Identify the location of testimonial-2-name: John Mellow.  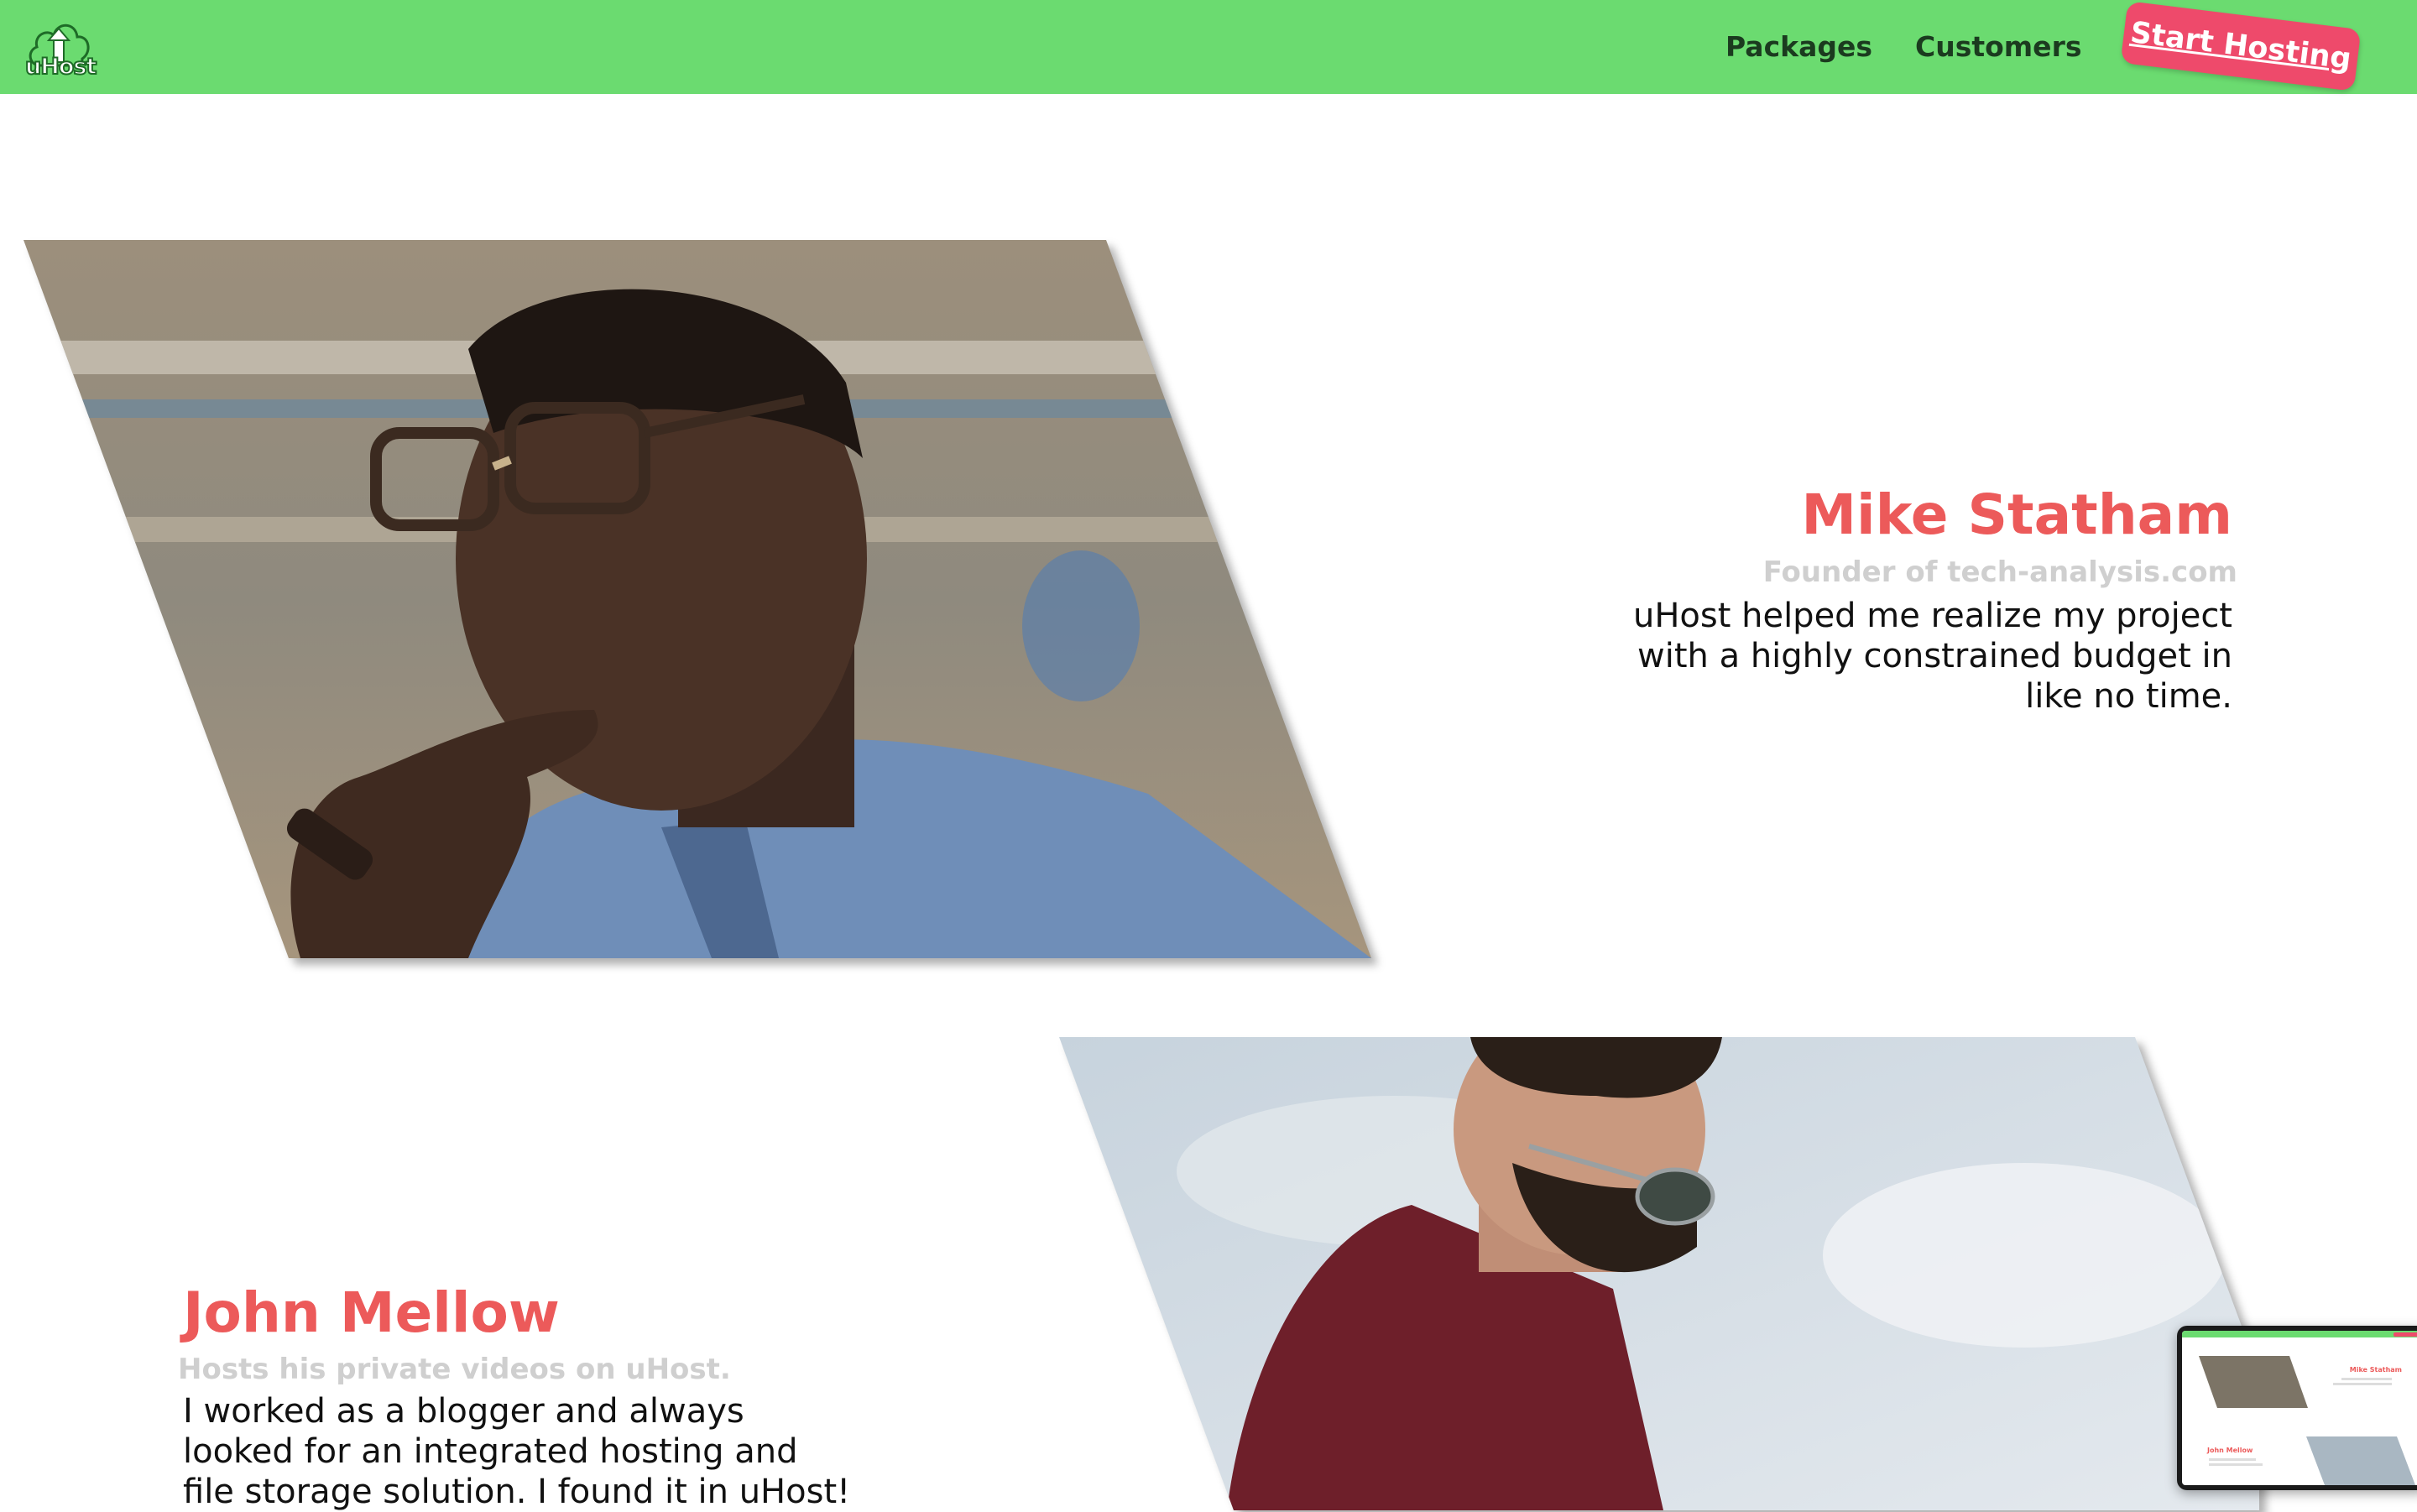
(371, 1312).